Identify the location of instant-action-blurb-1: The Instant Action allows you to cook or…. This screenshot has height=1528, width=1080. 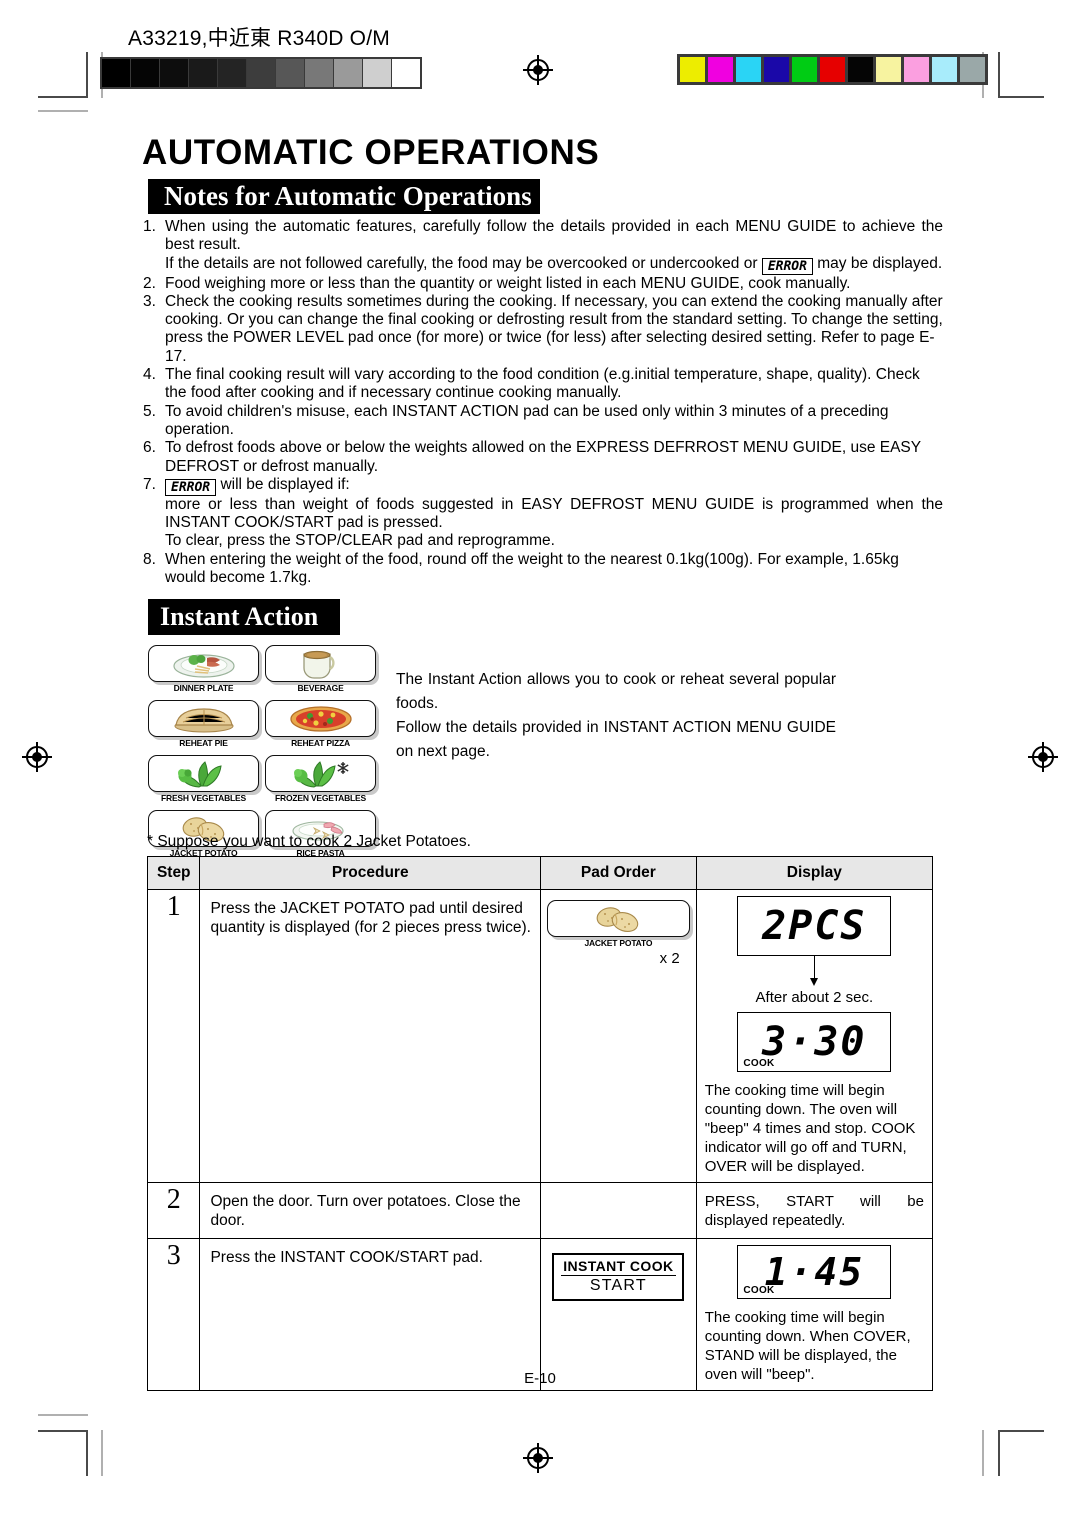
(616, 691).